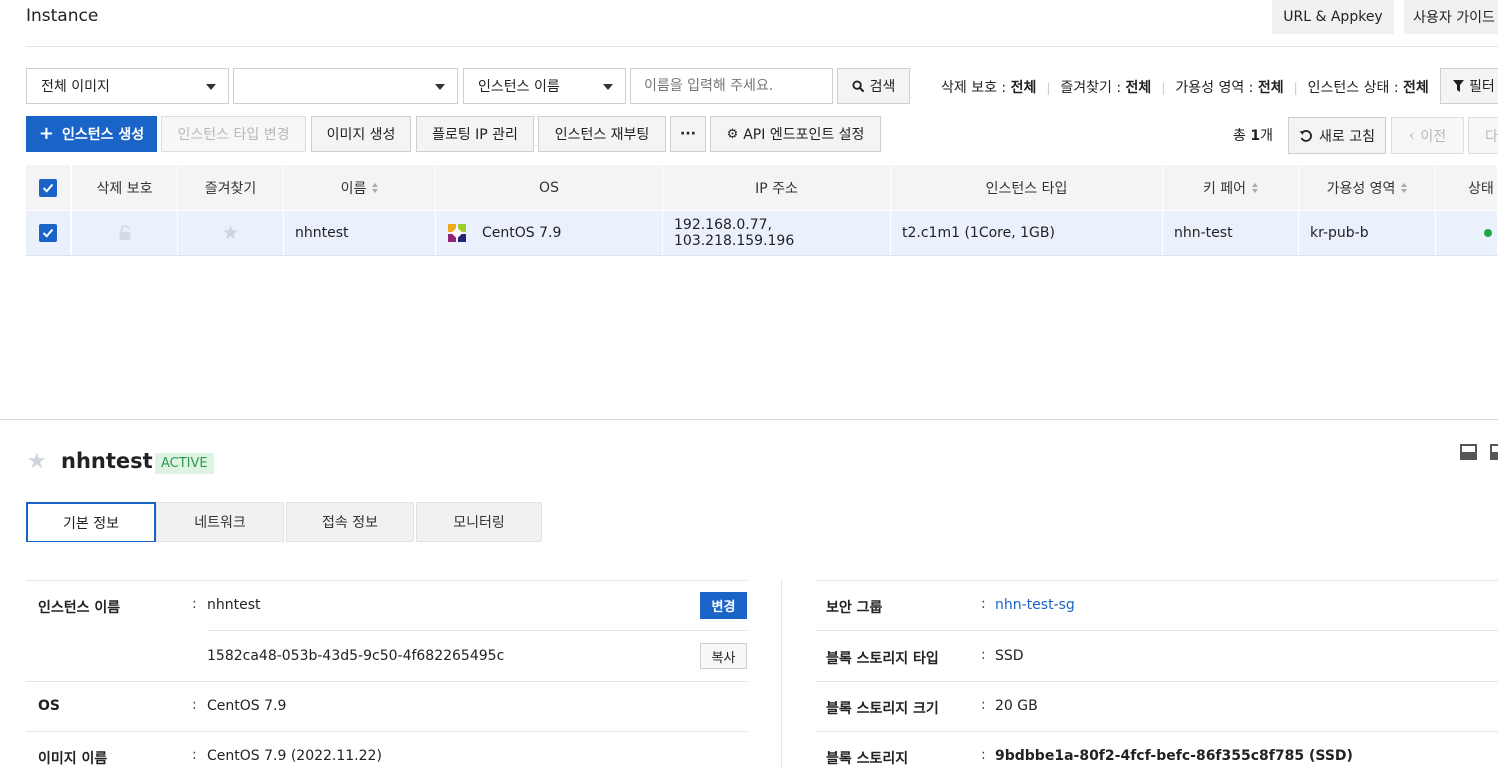 The width and height of the screenshot is (1498, 769). I want to click on unlock-icon, so click(125, 233).